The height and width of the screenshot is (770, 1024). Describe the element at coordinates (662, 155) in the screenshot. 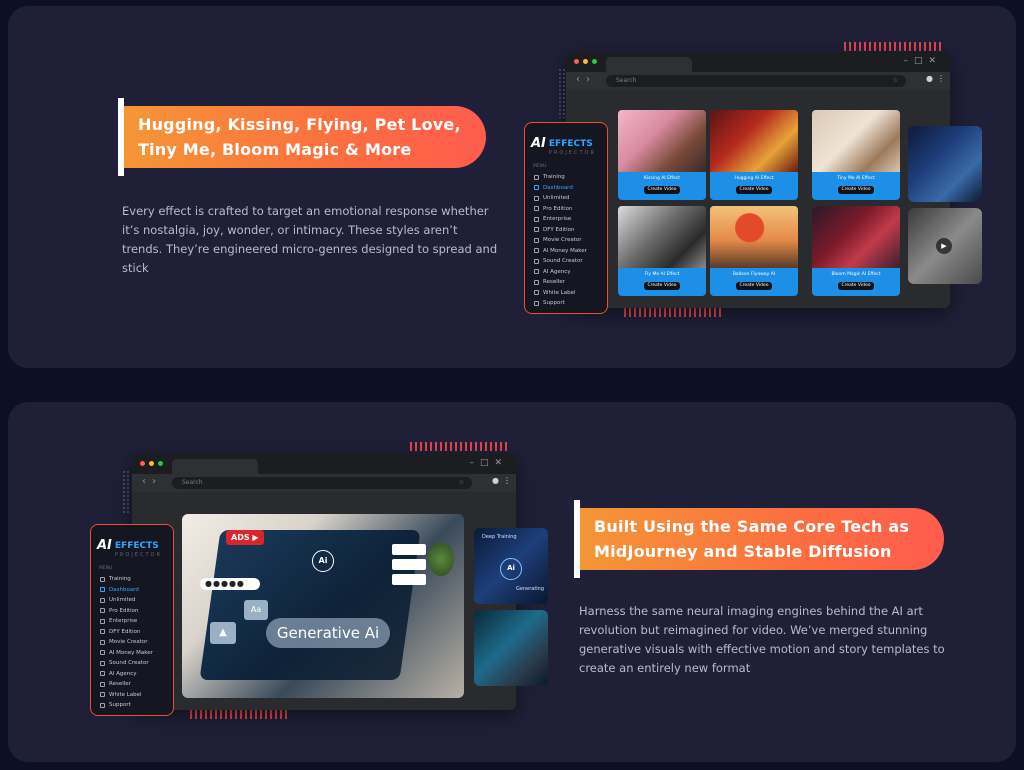

I see `effect-tile: Kissing AI Effect Create Video` at that location.